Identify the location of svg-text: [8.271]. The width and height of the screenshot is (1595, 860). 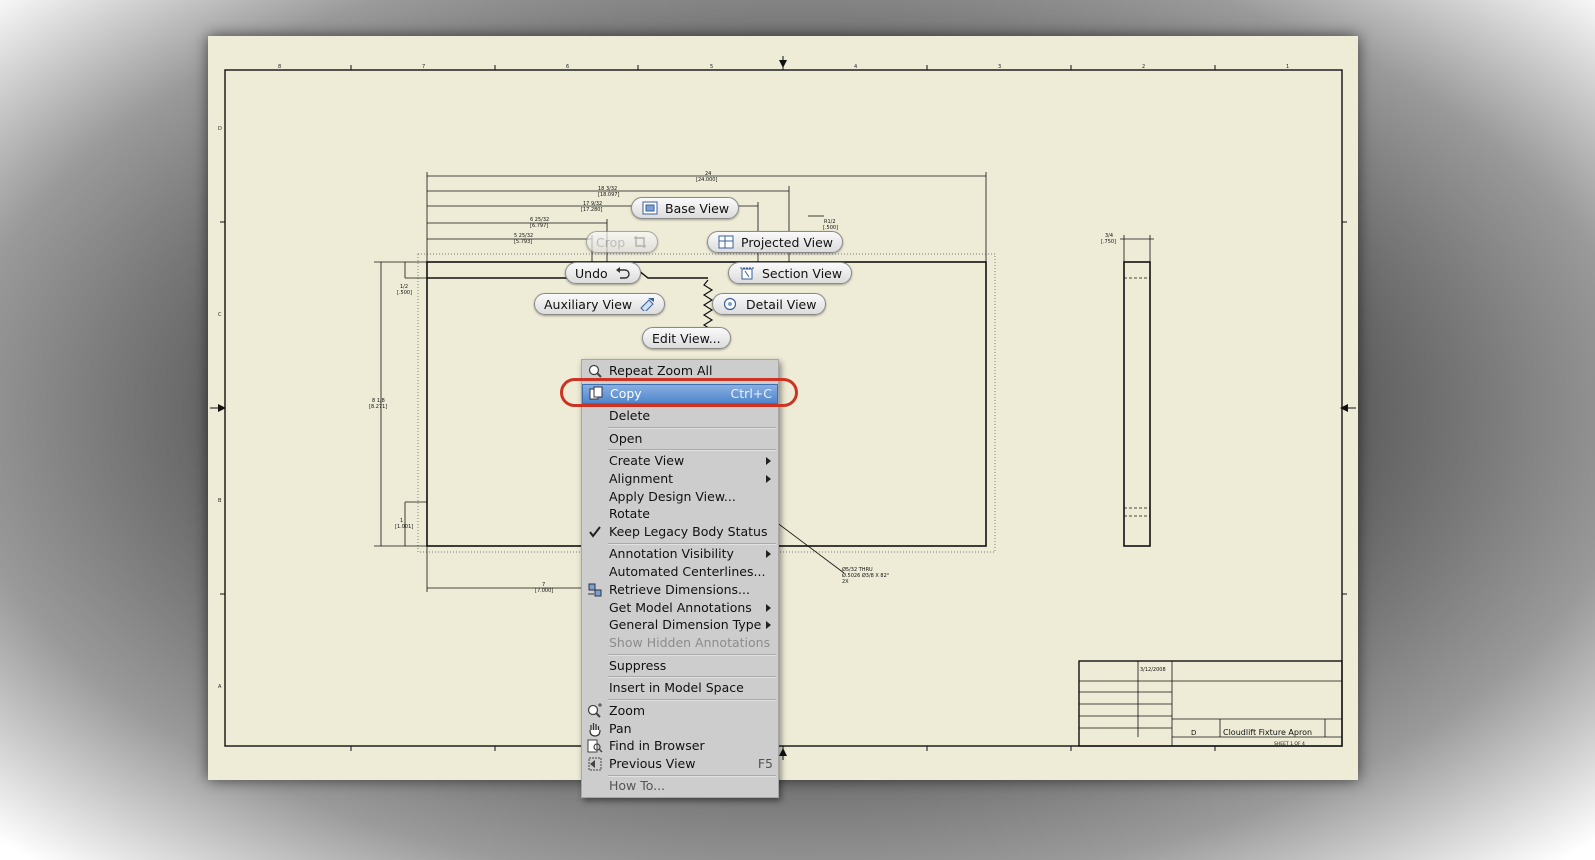
(378, 407).